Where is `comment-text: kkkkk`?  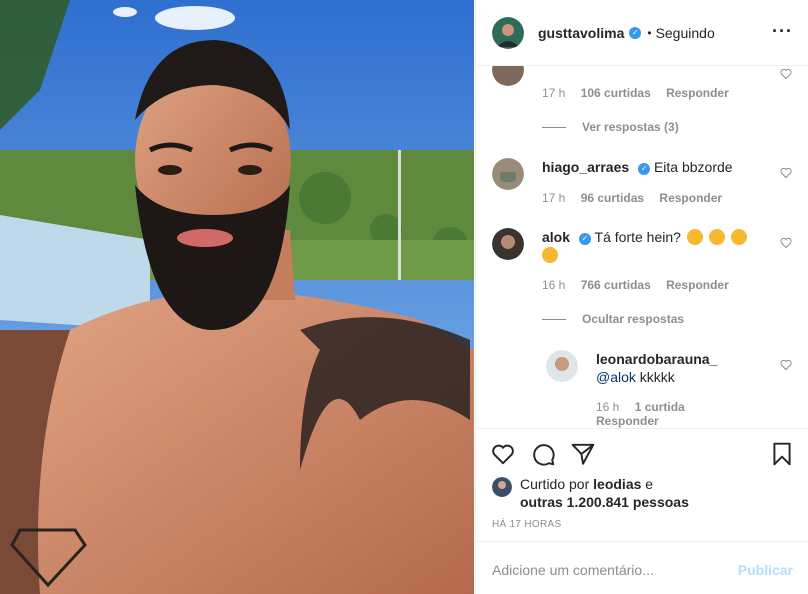
comment-text: kkkkk is located at coordinates (657, 377).